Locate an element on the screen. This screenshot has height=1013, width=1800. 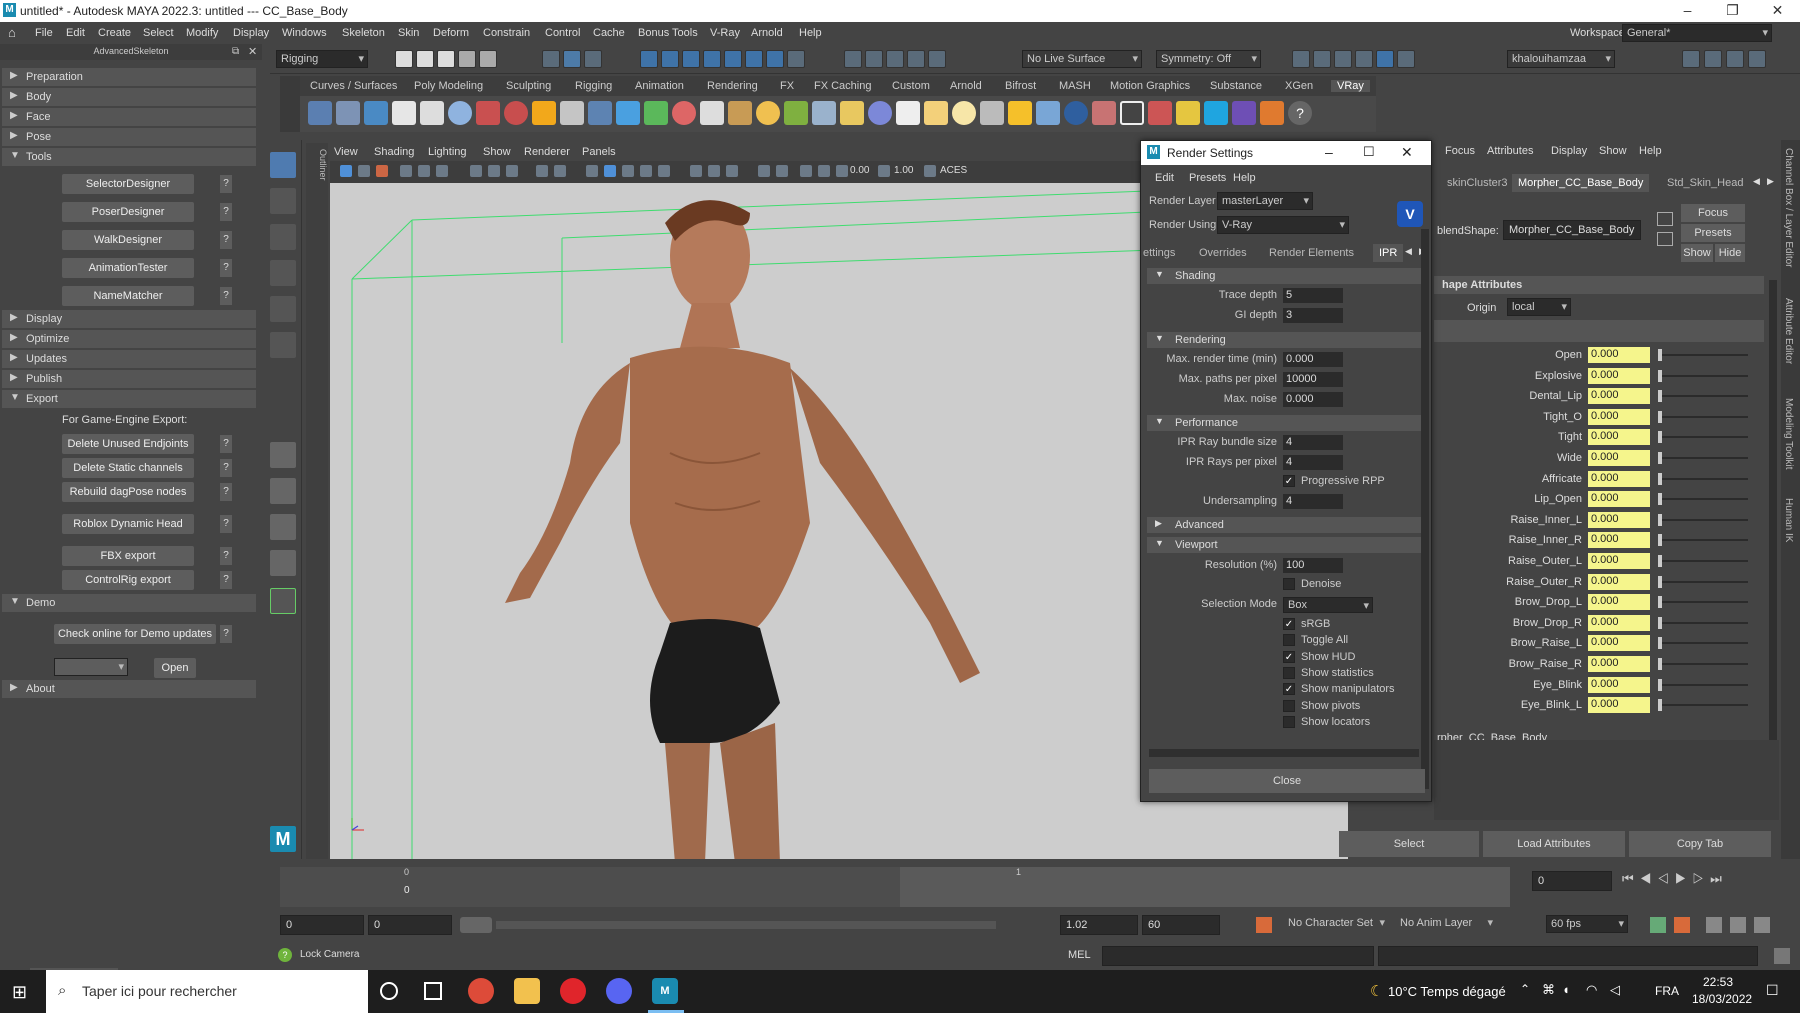
time-slider: 0 1 0 0 ⏮◀◁▶▷⏭ is located at coordinates (1038, 885).